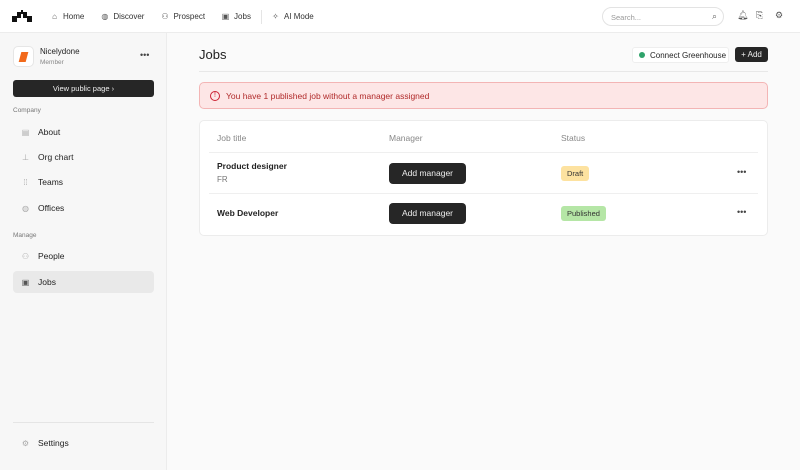 The image size is (800, 470). I want to click on org-role: Member, so click(52, 62).